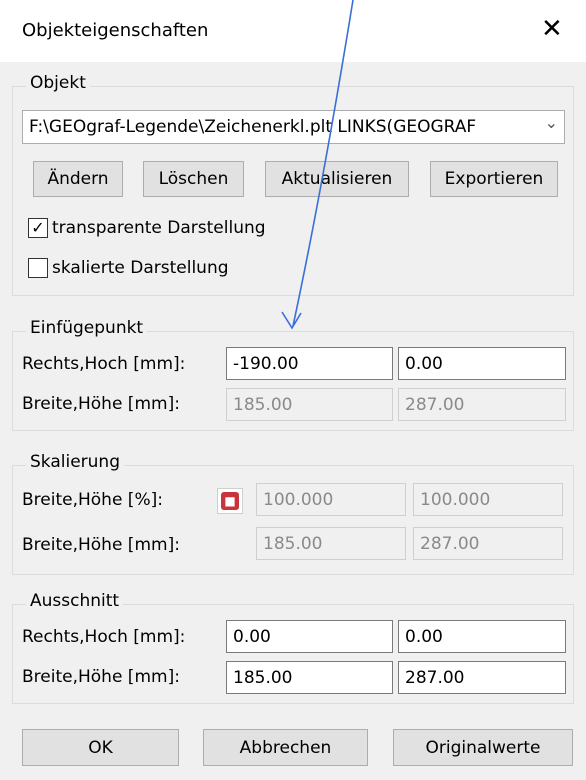  Describe the element at coordinates (104, 364) in the screenshot. I see `insert-position-label: Rechts,Hoch [mm]:` at that location.